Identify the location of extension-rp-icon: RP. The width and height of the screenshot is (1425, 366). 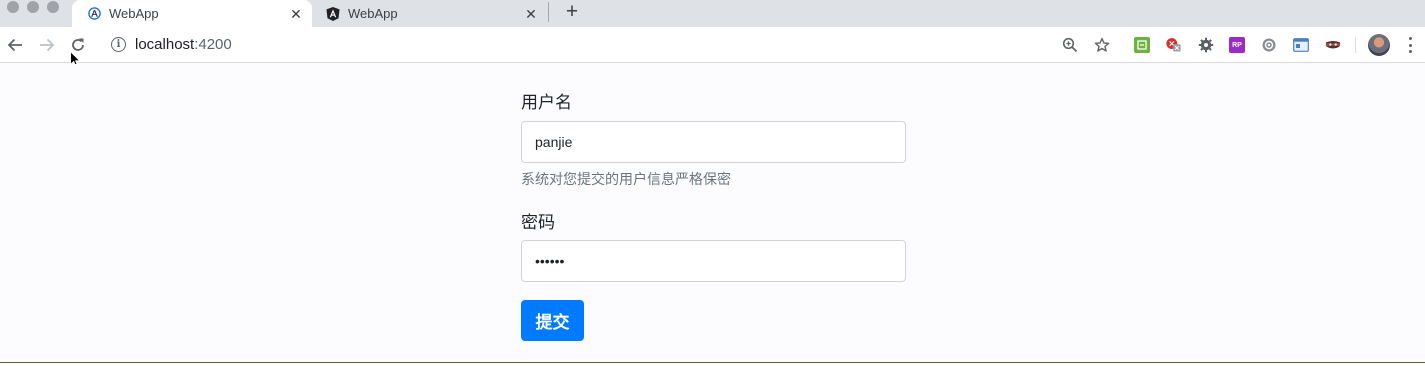
(1237, 45).